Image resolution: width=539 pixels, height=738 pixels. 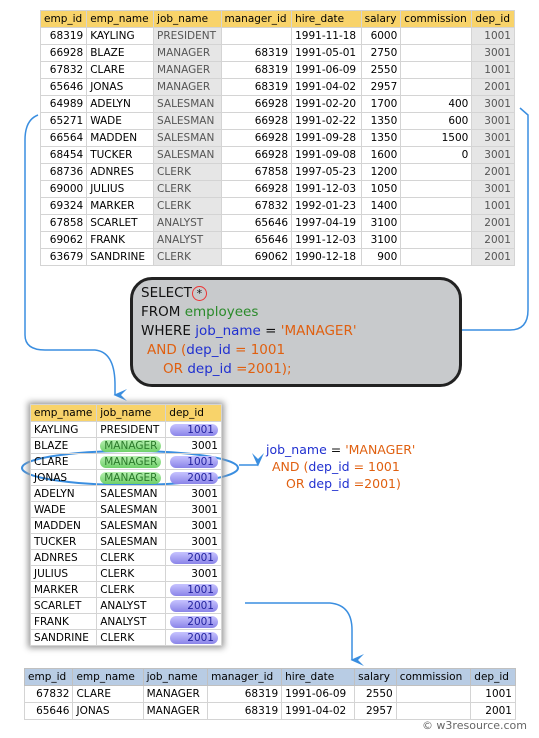 I want to click on table-cell: 2957, so click(x=381, y=87).